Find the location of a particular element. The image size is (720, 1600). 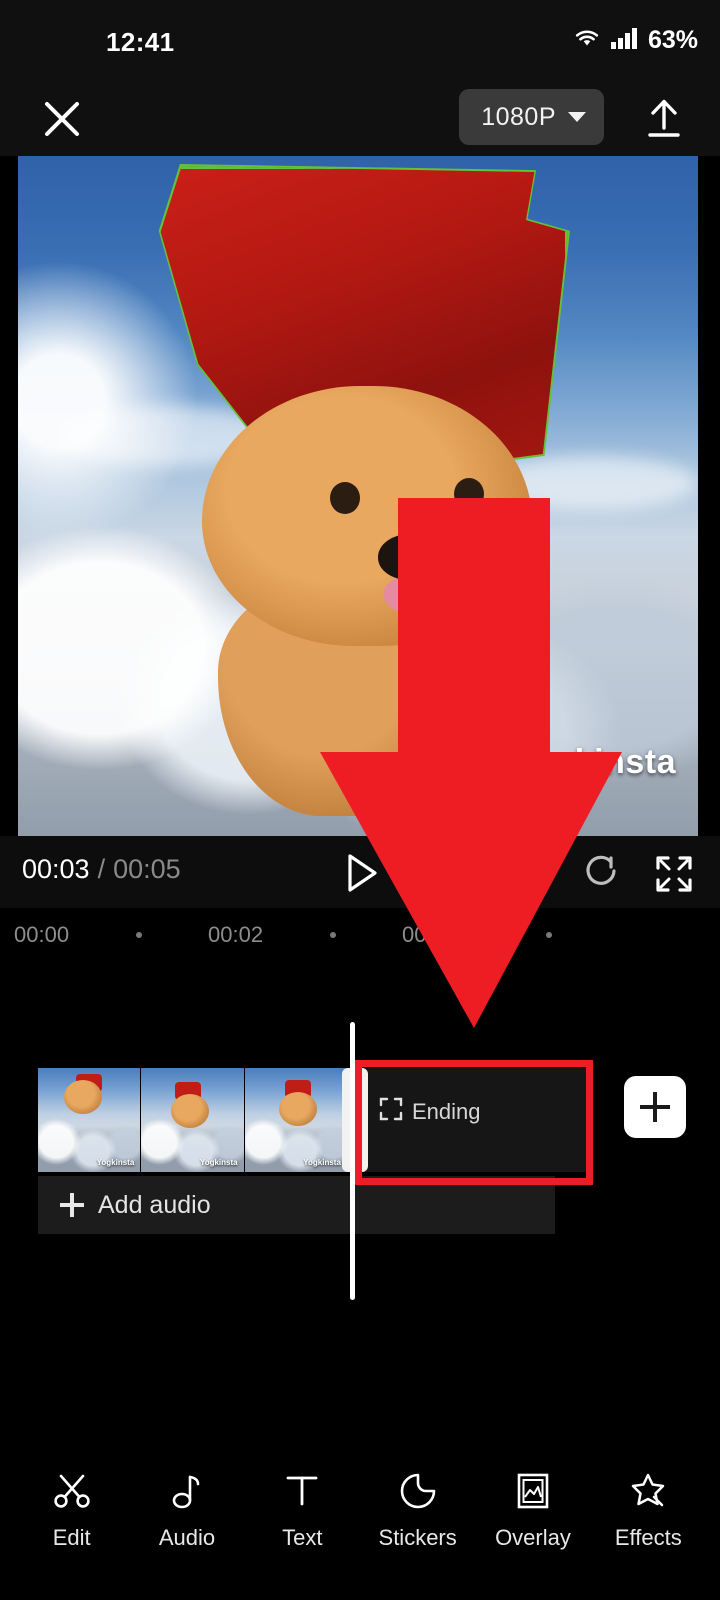

wifi-icon is located at coordinates (587, 40).